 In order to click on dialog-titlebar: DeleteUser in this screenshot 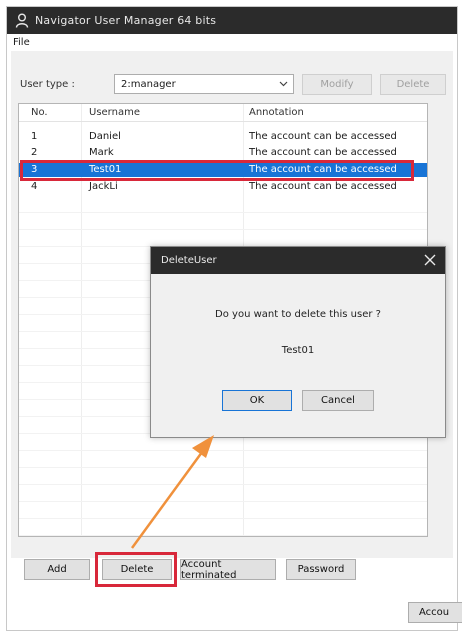, I will do `click(298, 260)`.